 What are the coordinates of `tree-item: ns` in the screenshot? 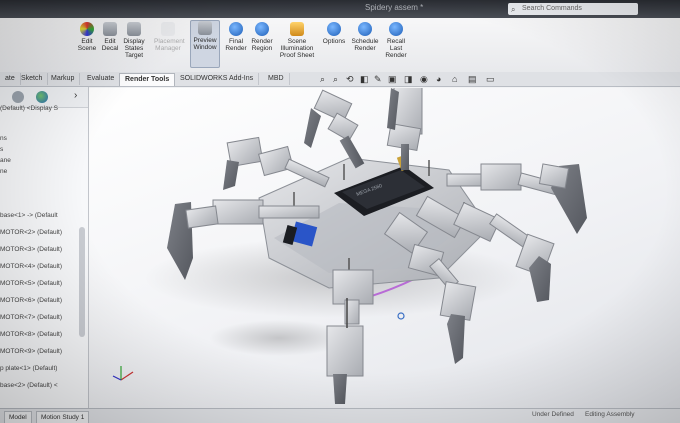 It's located at (42, 138).